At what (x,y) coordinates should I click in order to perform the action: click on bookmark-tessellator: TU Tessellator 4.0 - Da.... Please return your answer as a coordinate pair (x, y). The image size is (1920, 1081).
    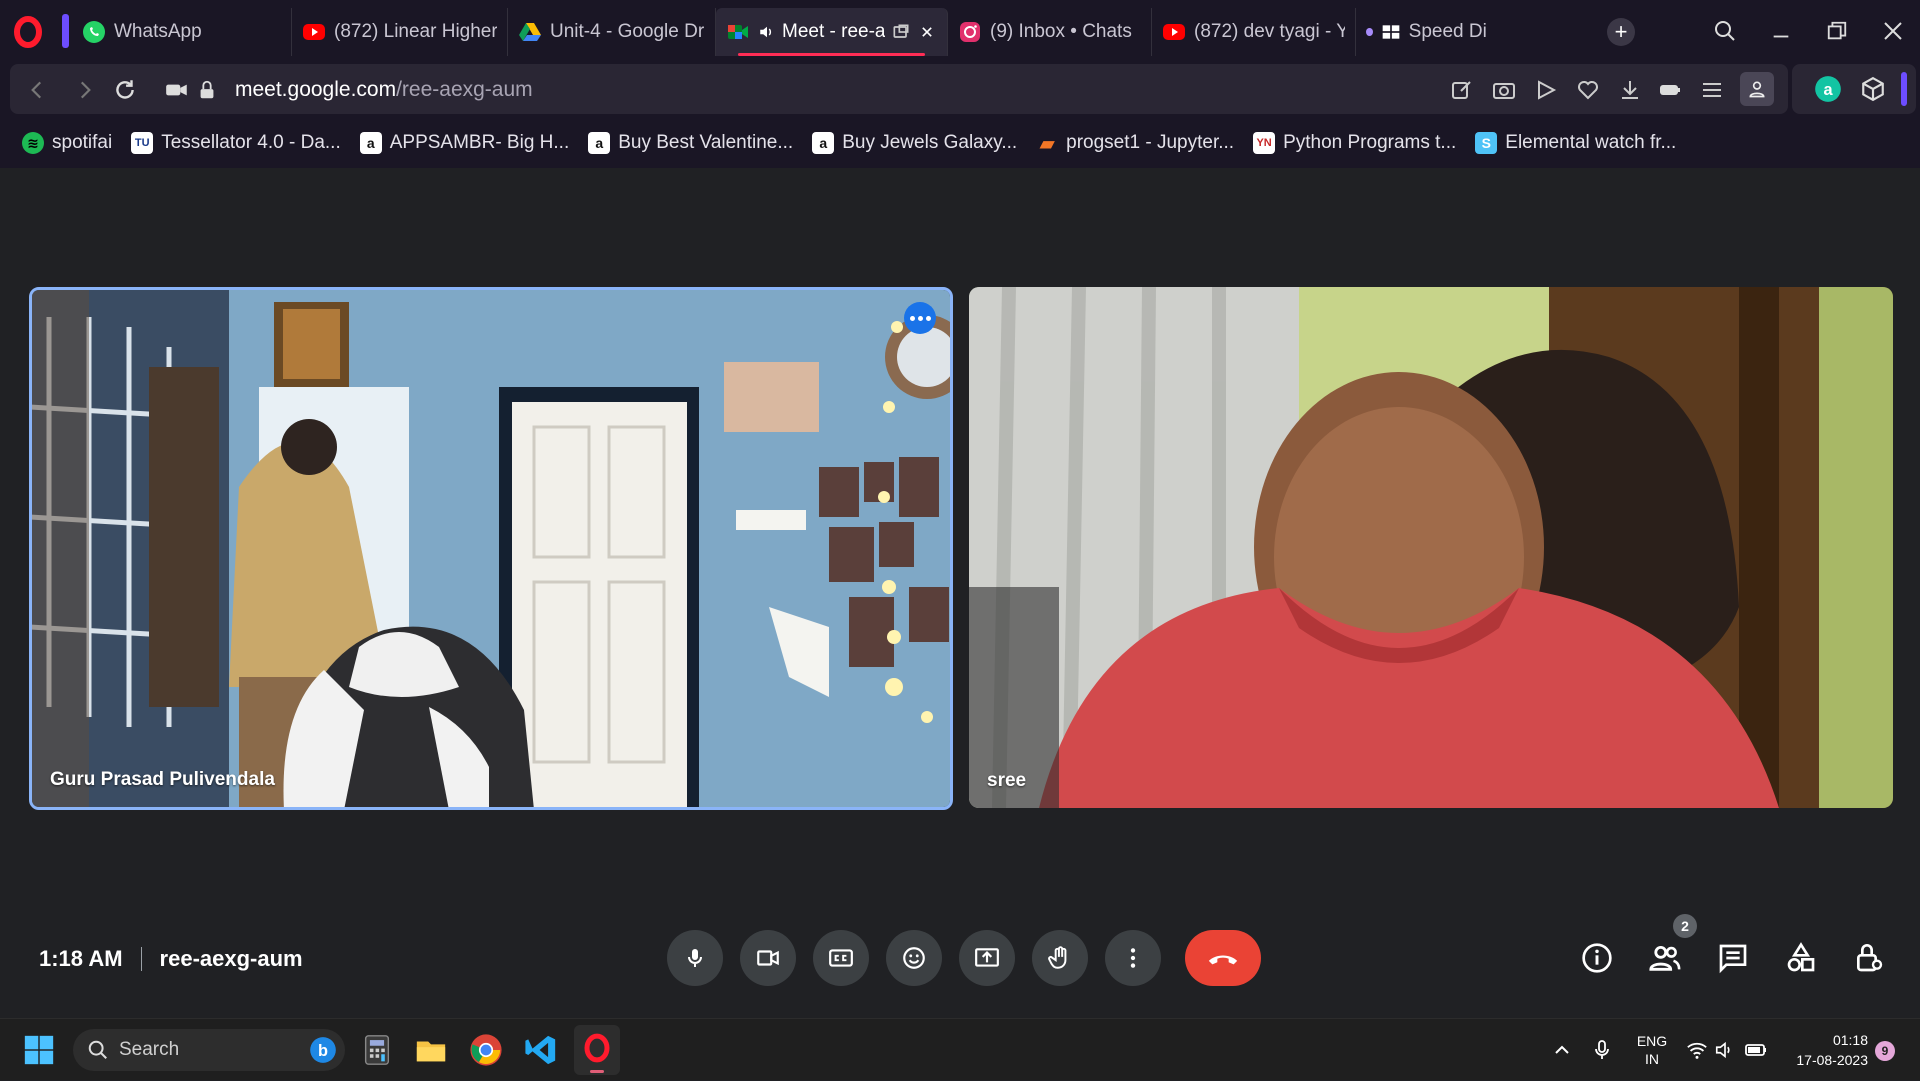
    Looking at the image, I should click on (236, 143).